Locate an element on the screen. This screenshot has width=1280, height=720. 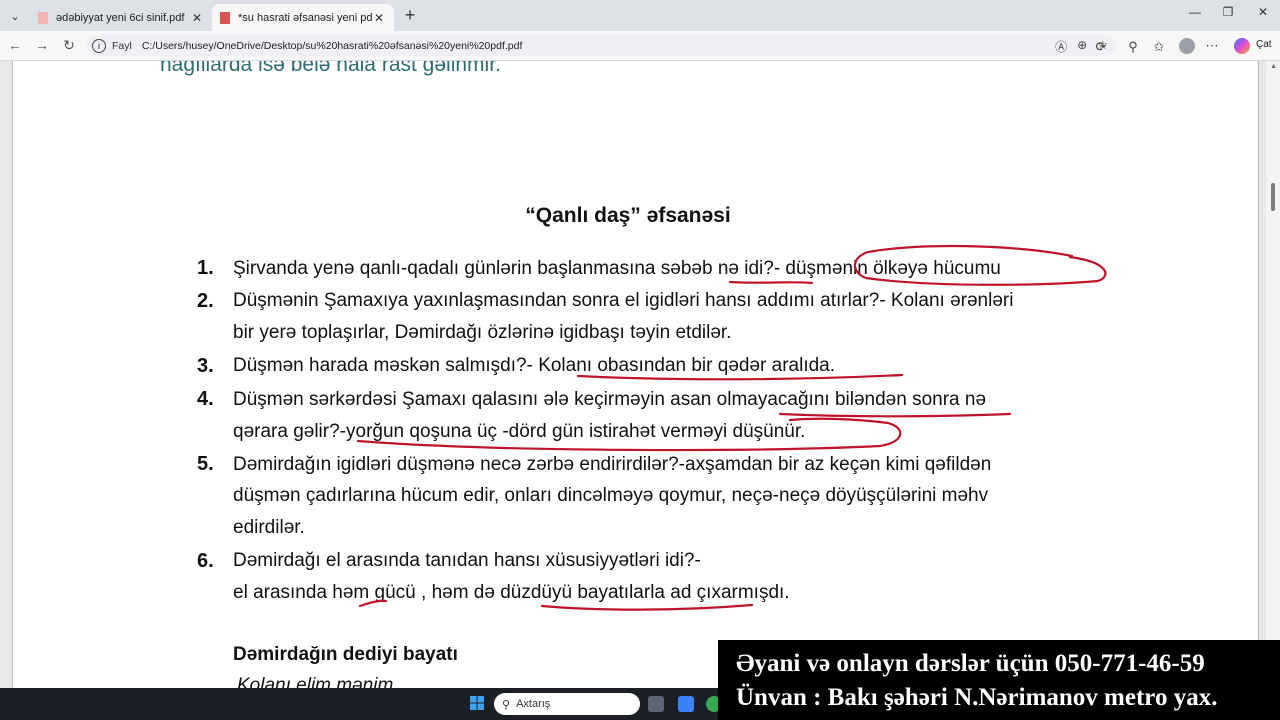
extensions-icon: ⟳ is located at coordinates (1101, 47).